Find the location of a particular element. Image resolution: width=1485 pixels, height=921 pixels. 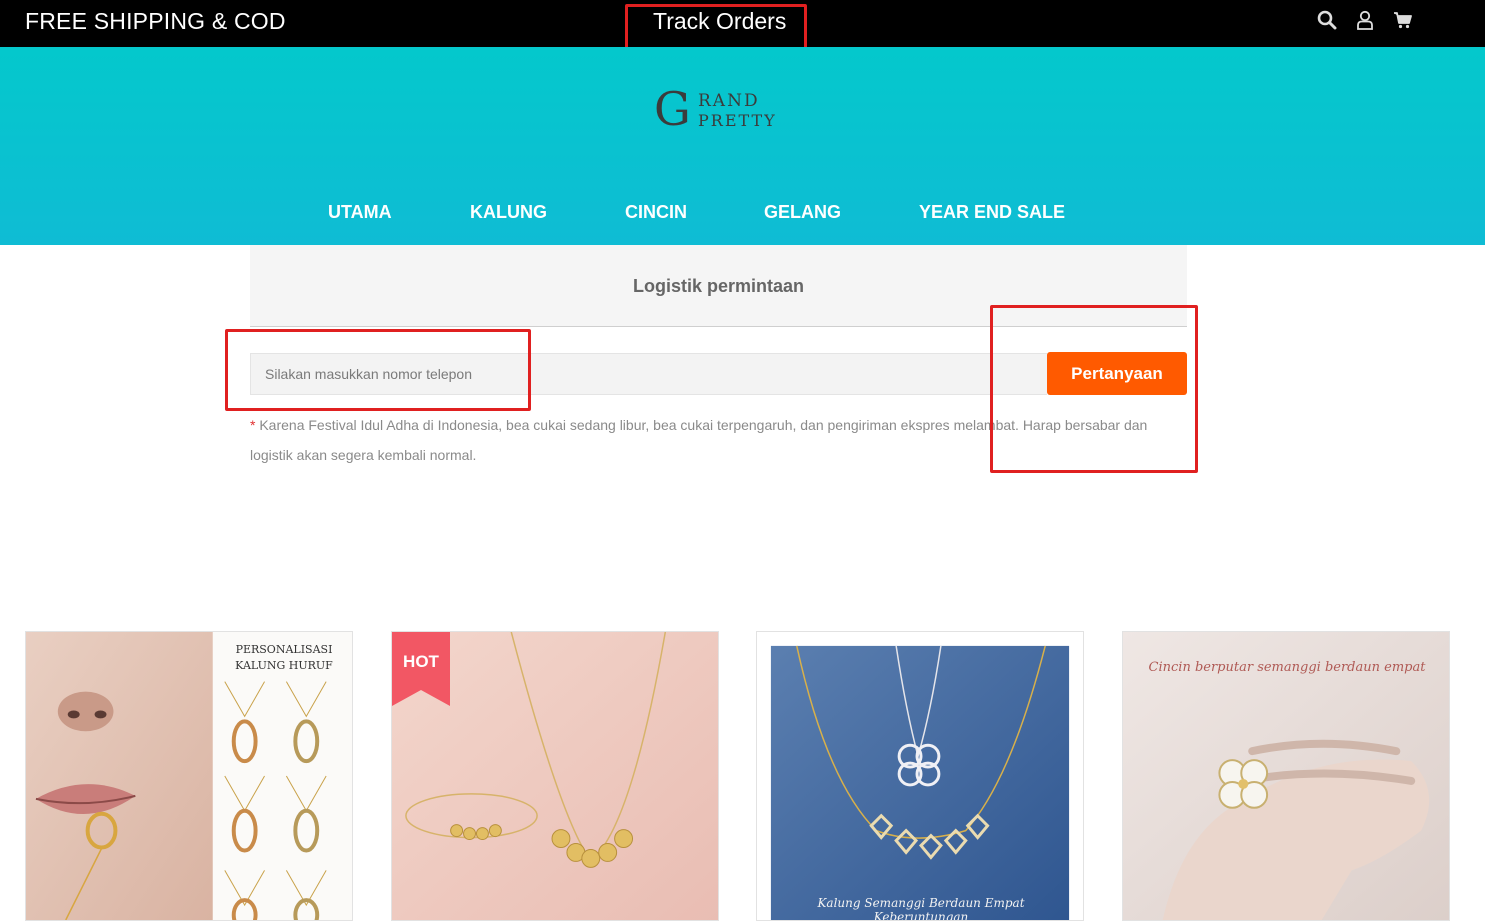

product-card-clover-ring: Cincin berputar semanggi berdaun empat is located at coordinates (1286, 776).